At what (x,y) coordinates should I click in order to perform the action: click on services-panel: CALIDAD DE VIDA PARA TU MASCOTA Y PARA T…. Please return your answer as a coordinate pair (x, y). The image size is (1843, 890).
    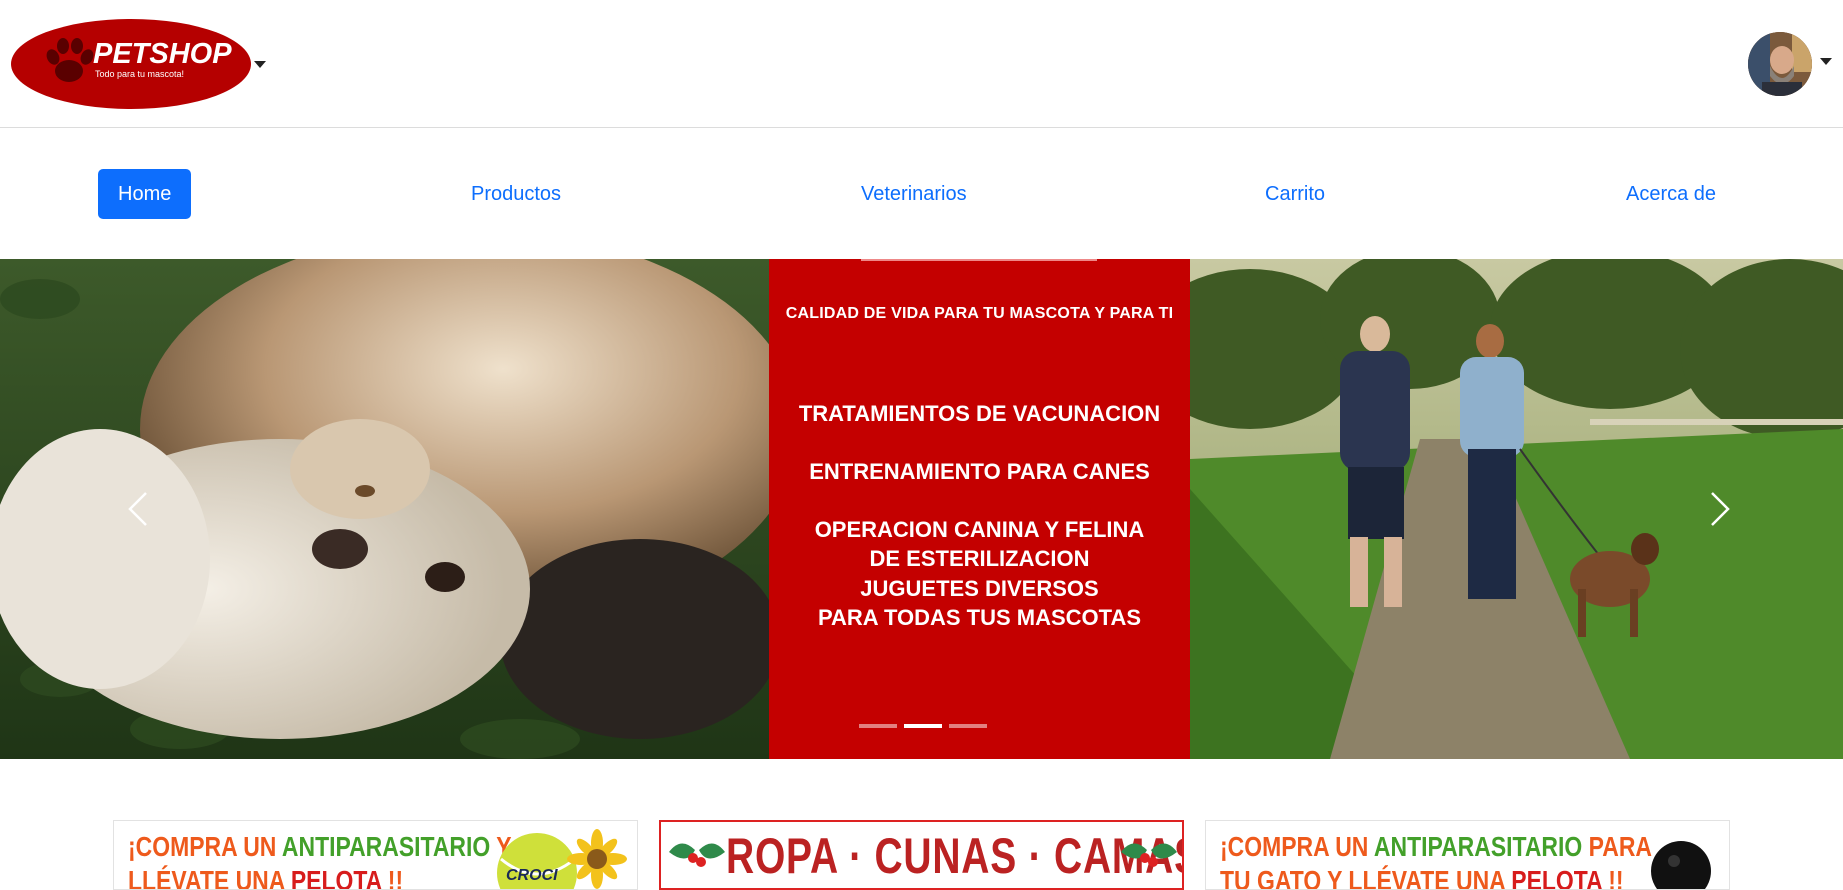
    Looking at the image, I should click on (979, 509).